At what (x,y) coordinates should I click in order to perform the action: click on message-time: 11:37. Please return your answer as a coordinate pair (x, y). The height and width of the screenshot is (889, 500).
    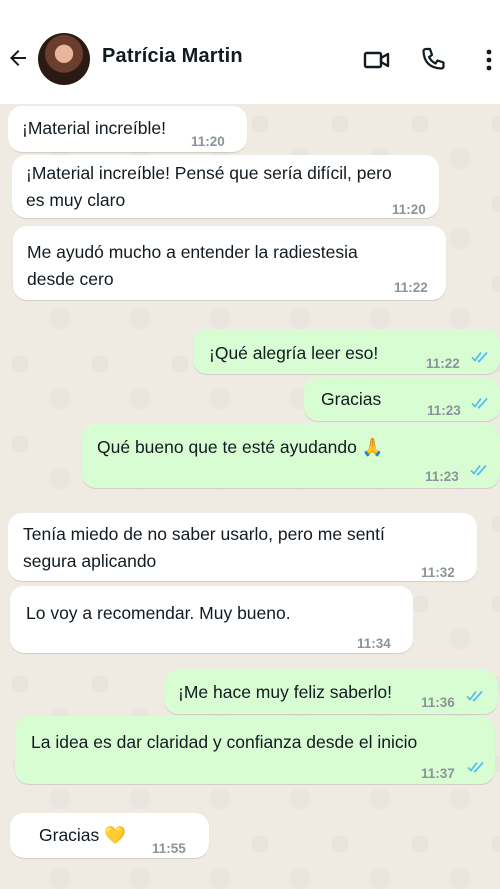
    Looking at the image, I should click on (438, 773).